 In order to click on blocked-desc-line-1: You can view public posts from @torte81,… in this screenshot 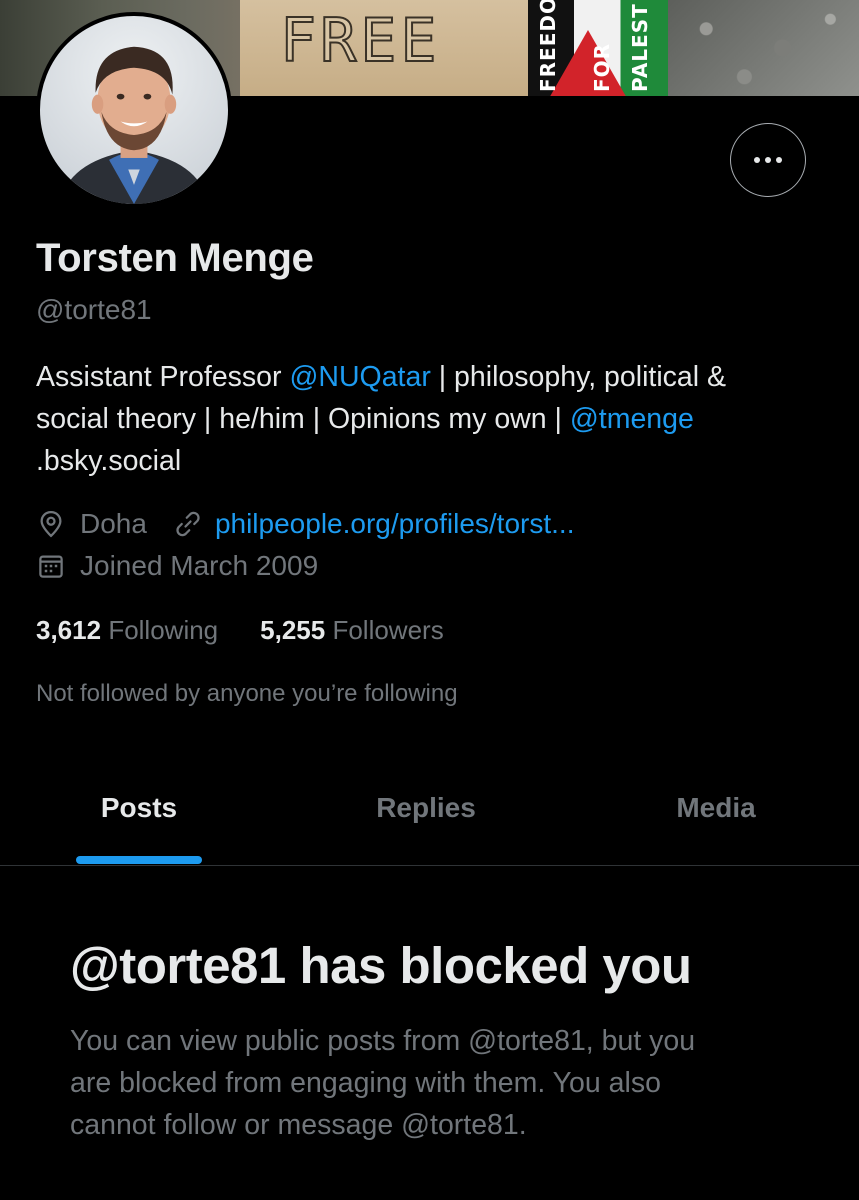, I will do `click(383, 1041)`.